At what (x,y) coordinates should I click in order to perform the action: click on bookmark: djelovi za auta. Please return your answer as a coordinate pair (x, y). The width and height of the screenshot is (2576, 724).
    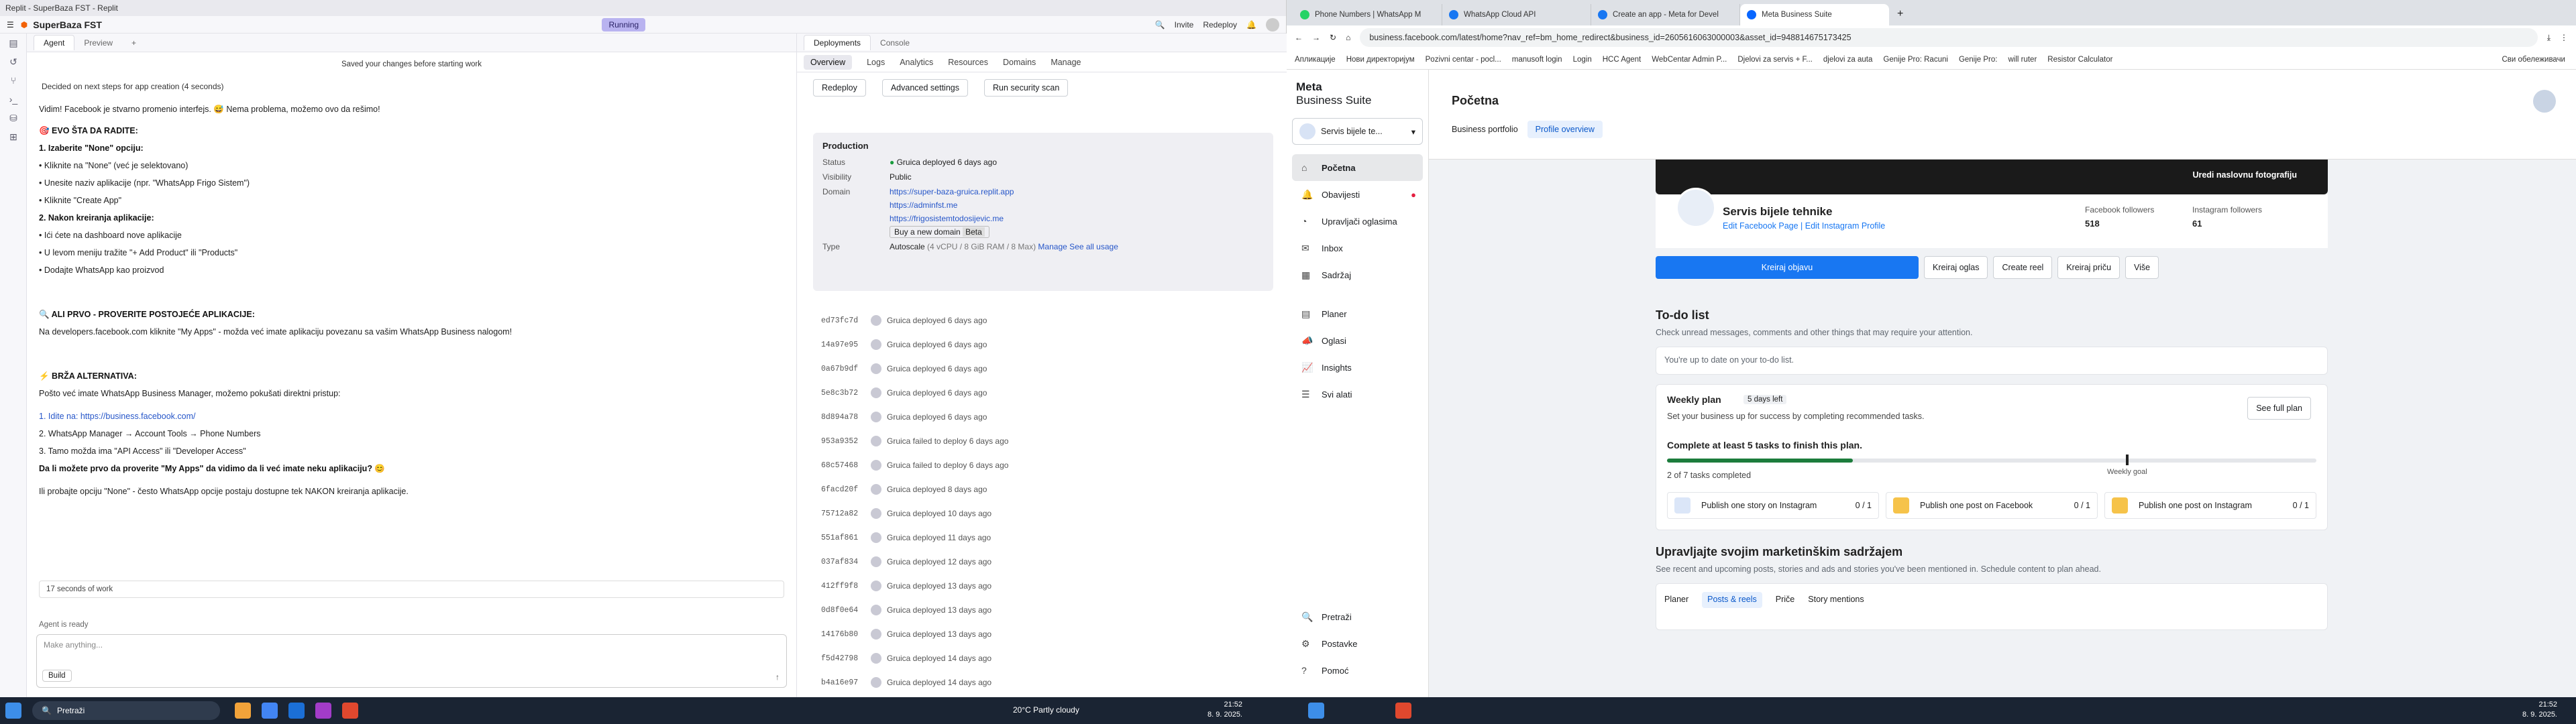
    Looking at the image, I should click on (1848, 60).